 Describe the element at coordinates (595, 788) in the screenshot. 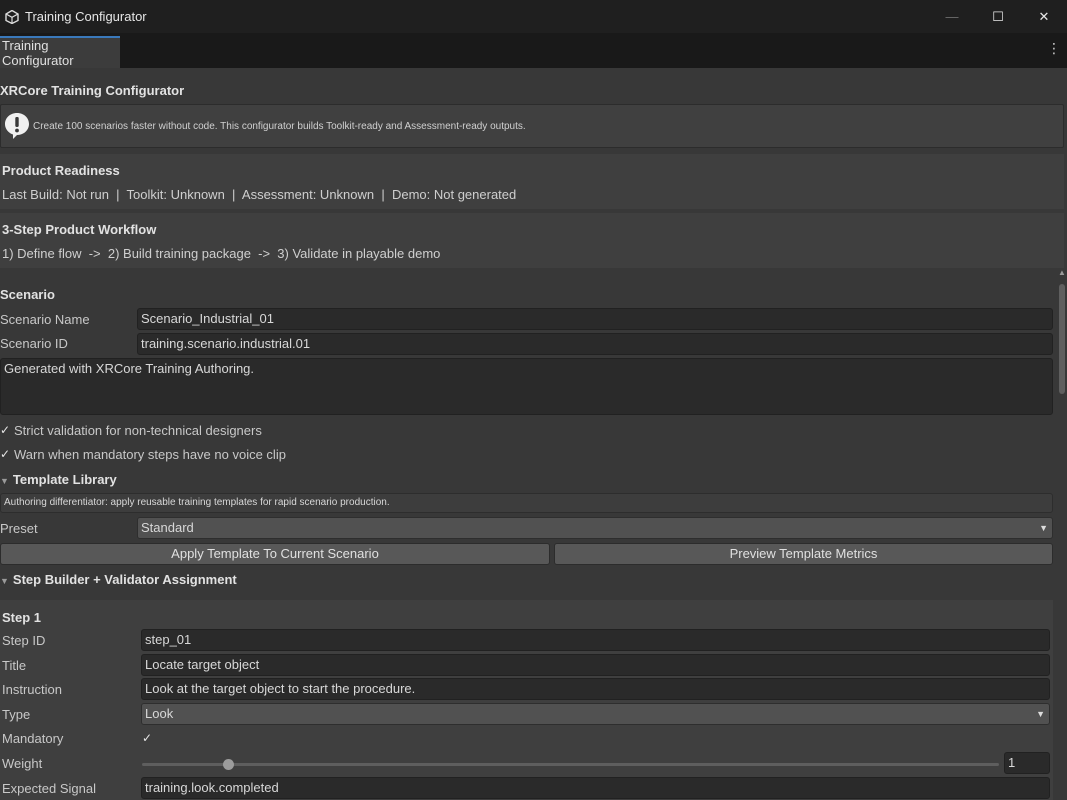

I see `expected-signal-input: training.look.completed` at that location.